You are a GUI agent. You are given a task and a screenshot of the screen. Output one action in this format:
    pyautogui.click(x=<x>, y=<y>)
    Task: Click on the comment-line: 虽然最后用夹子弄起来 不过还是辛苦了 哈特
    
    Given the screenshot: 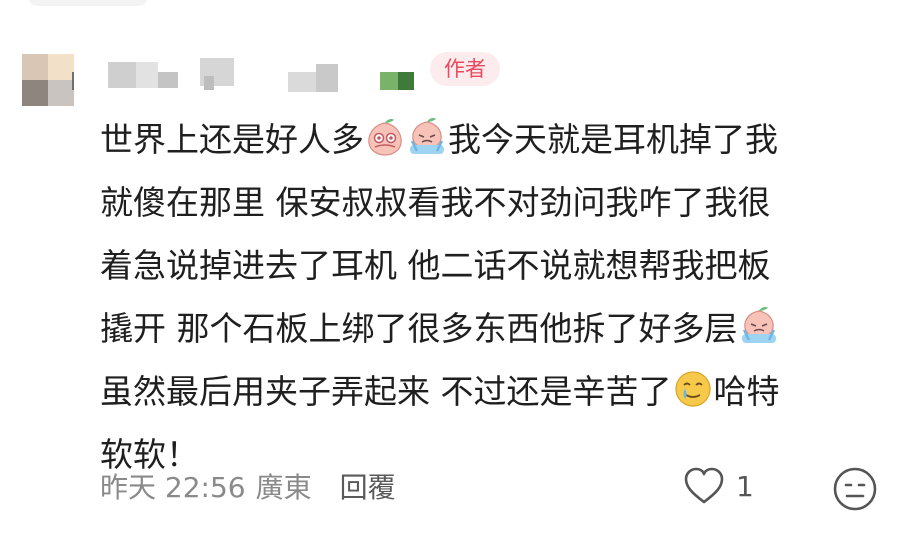 What is the action you would take?
    pyautogui.click(x=500, y=391)
    